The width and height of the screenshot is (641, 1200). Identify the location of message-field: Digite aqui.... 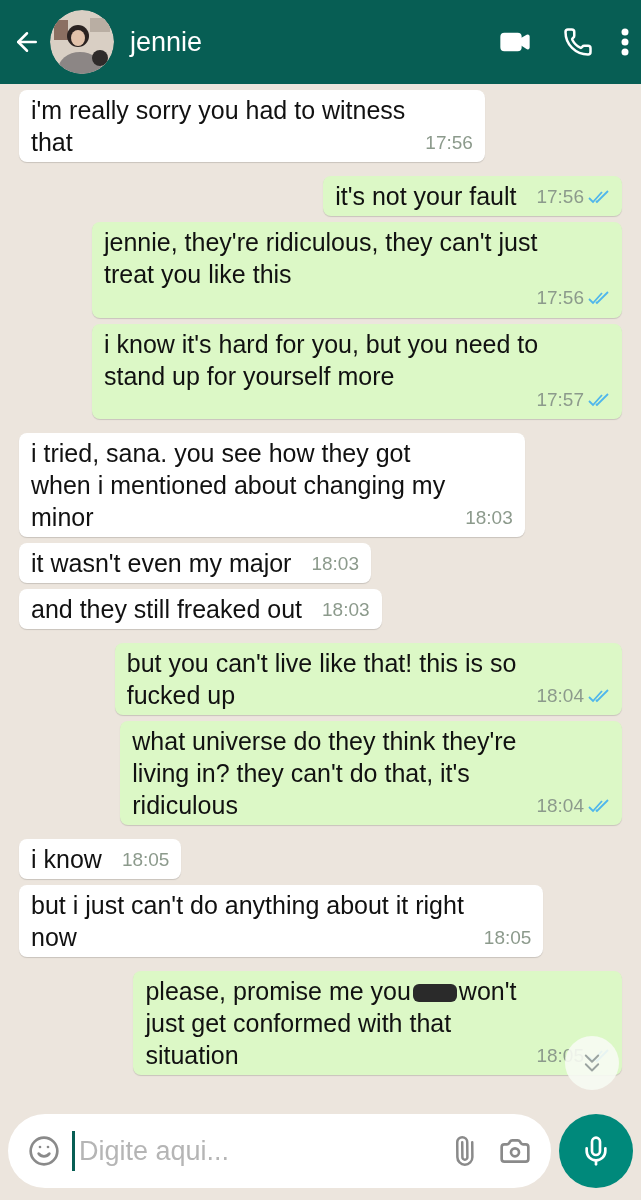
(279, 1151).